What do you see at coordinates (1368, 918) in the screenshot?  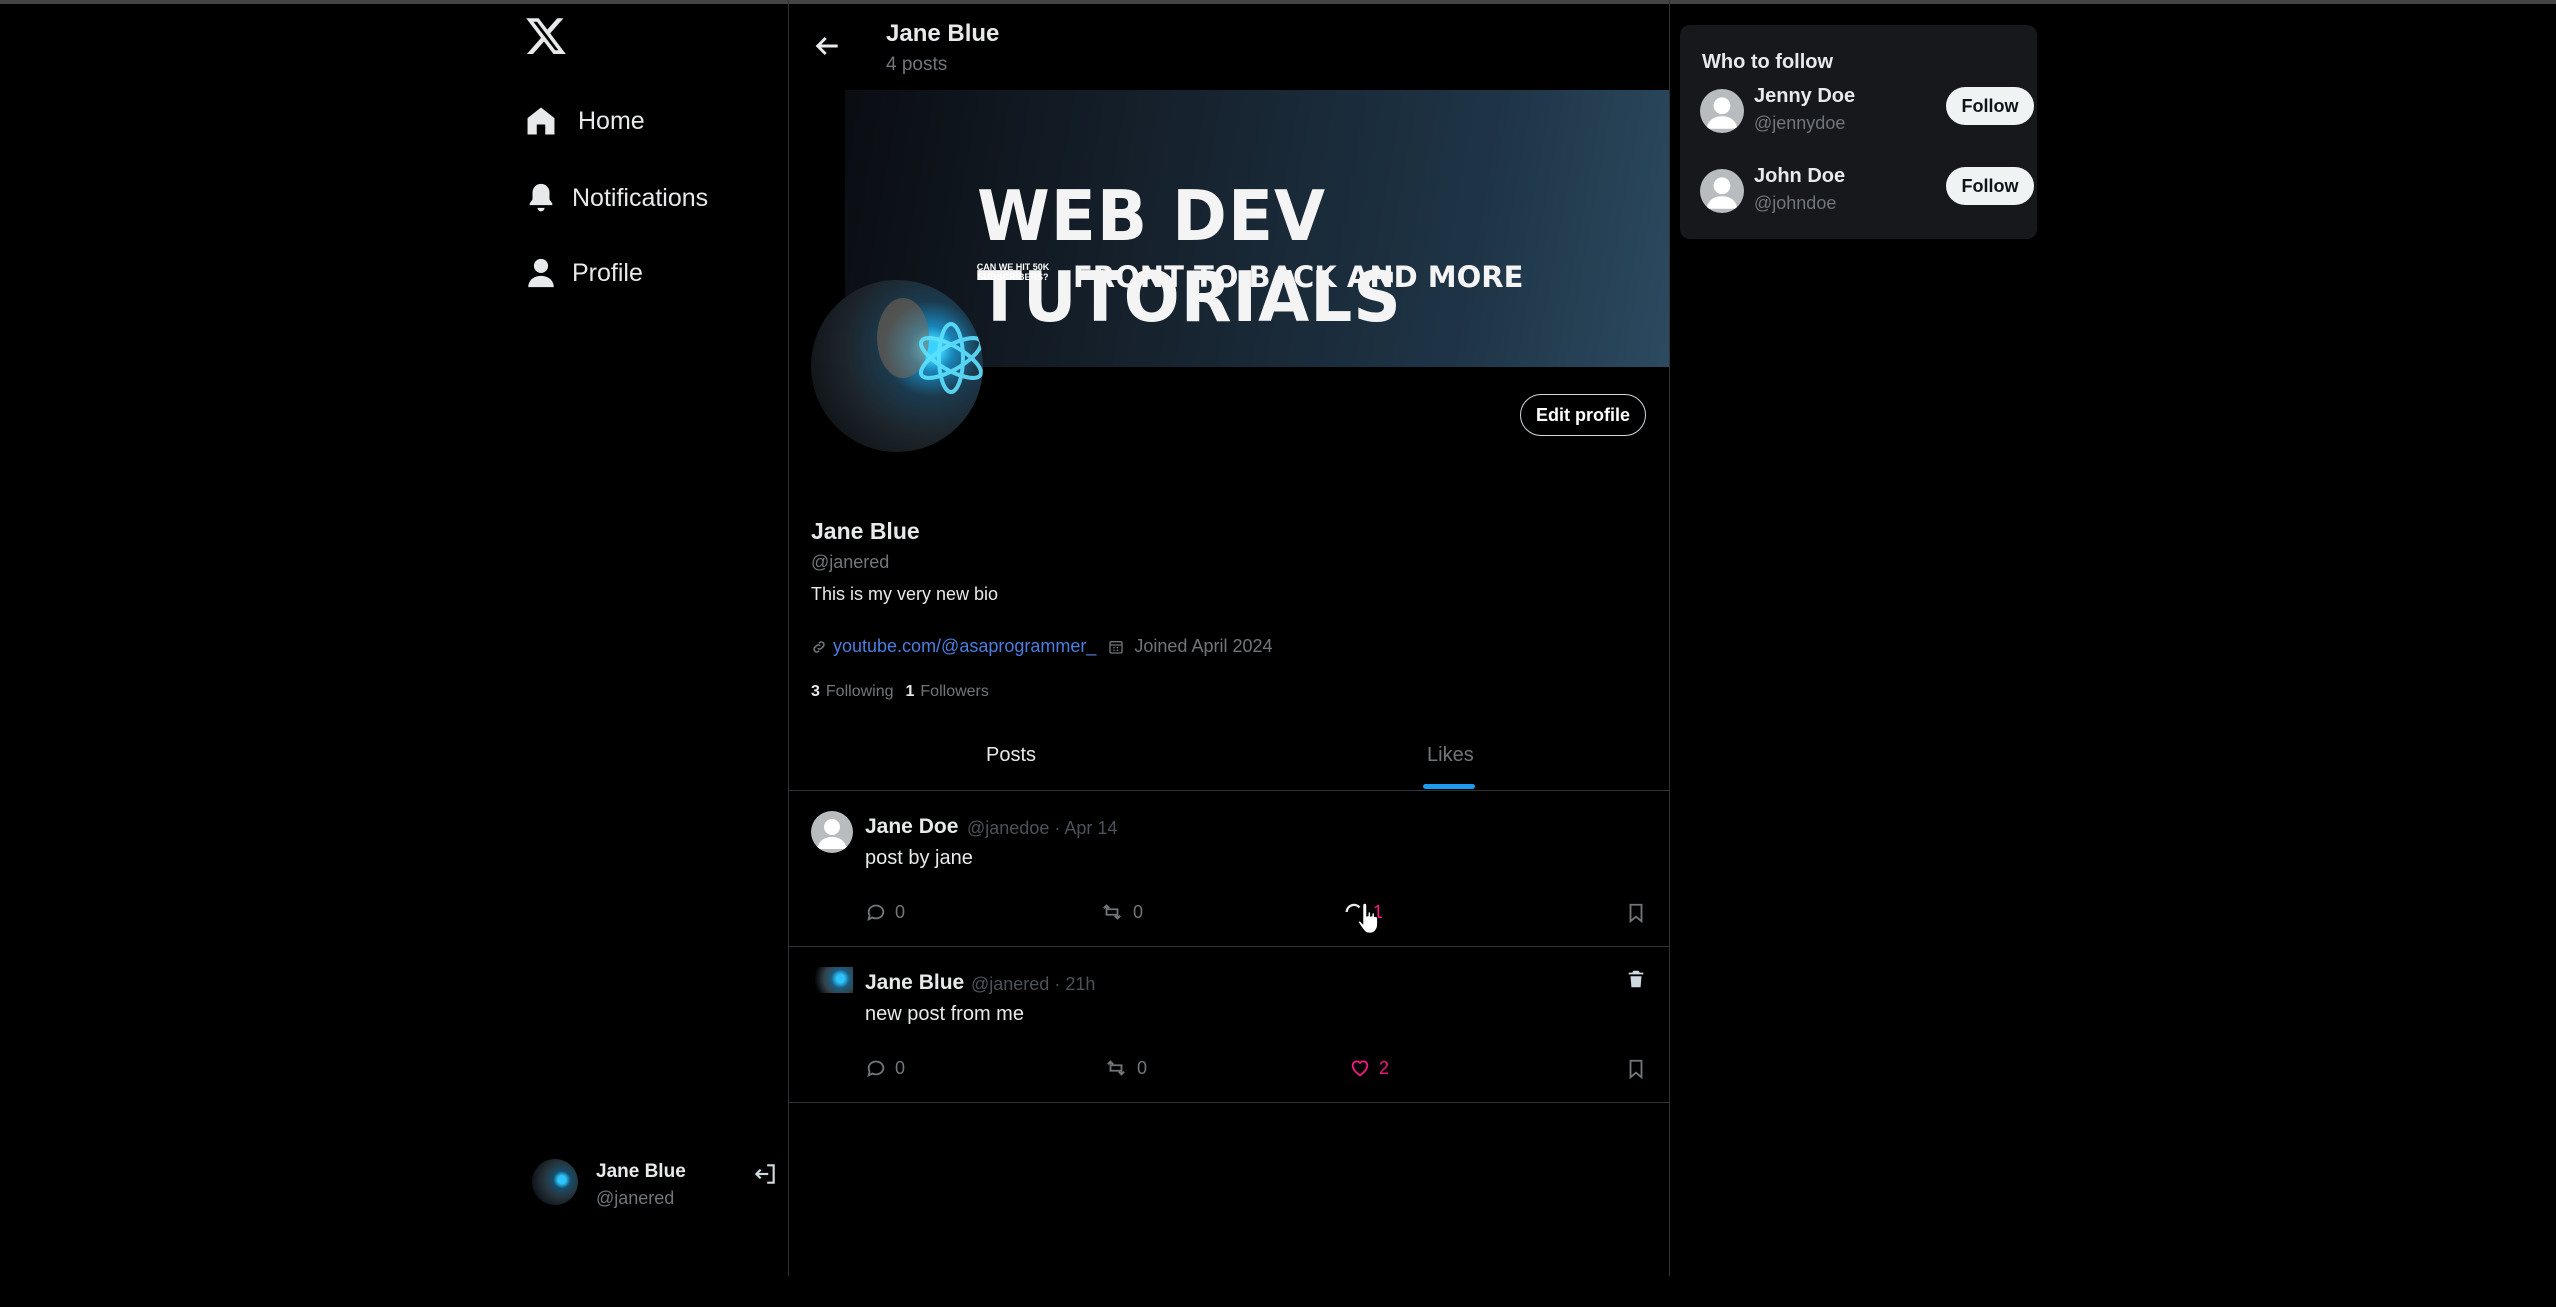 I see `hand-cursor-icon` at bounding box center [1368, 918].